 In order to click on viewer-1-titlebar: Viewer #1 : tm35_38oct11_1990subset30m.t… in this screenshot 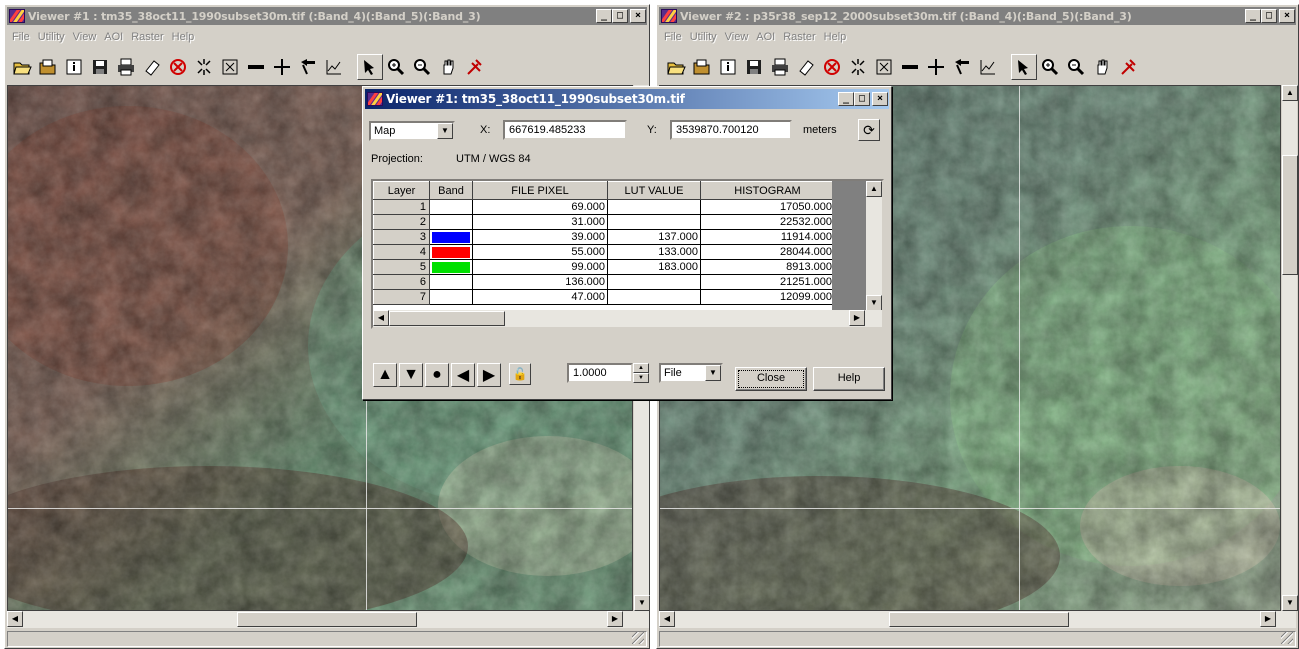, I will do `click(327, 16)`.